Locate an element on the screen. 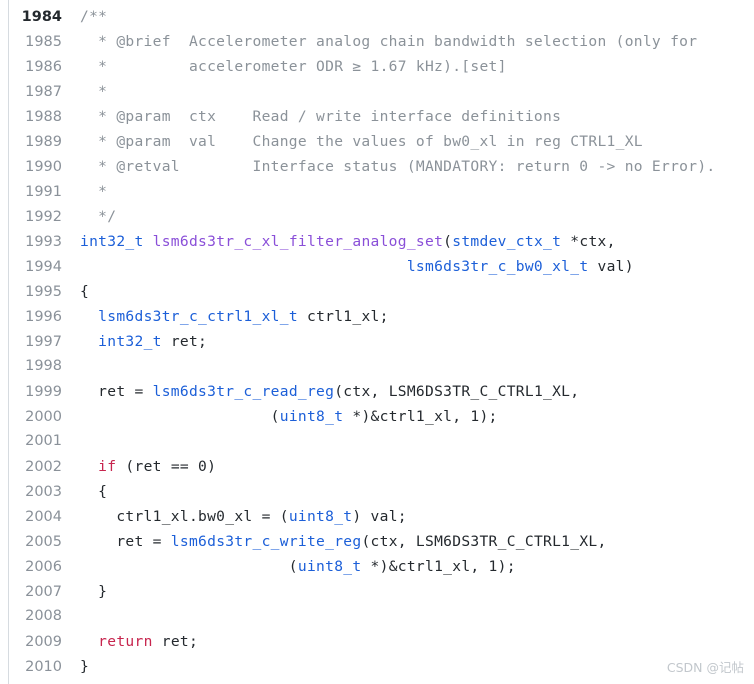 This screenshot has width=754, height=684. line-number: 1984 is located at coordinates (41, 17).